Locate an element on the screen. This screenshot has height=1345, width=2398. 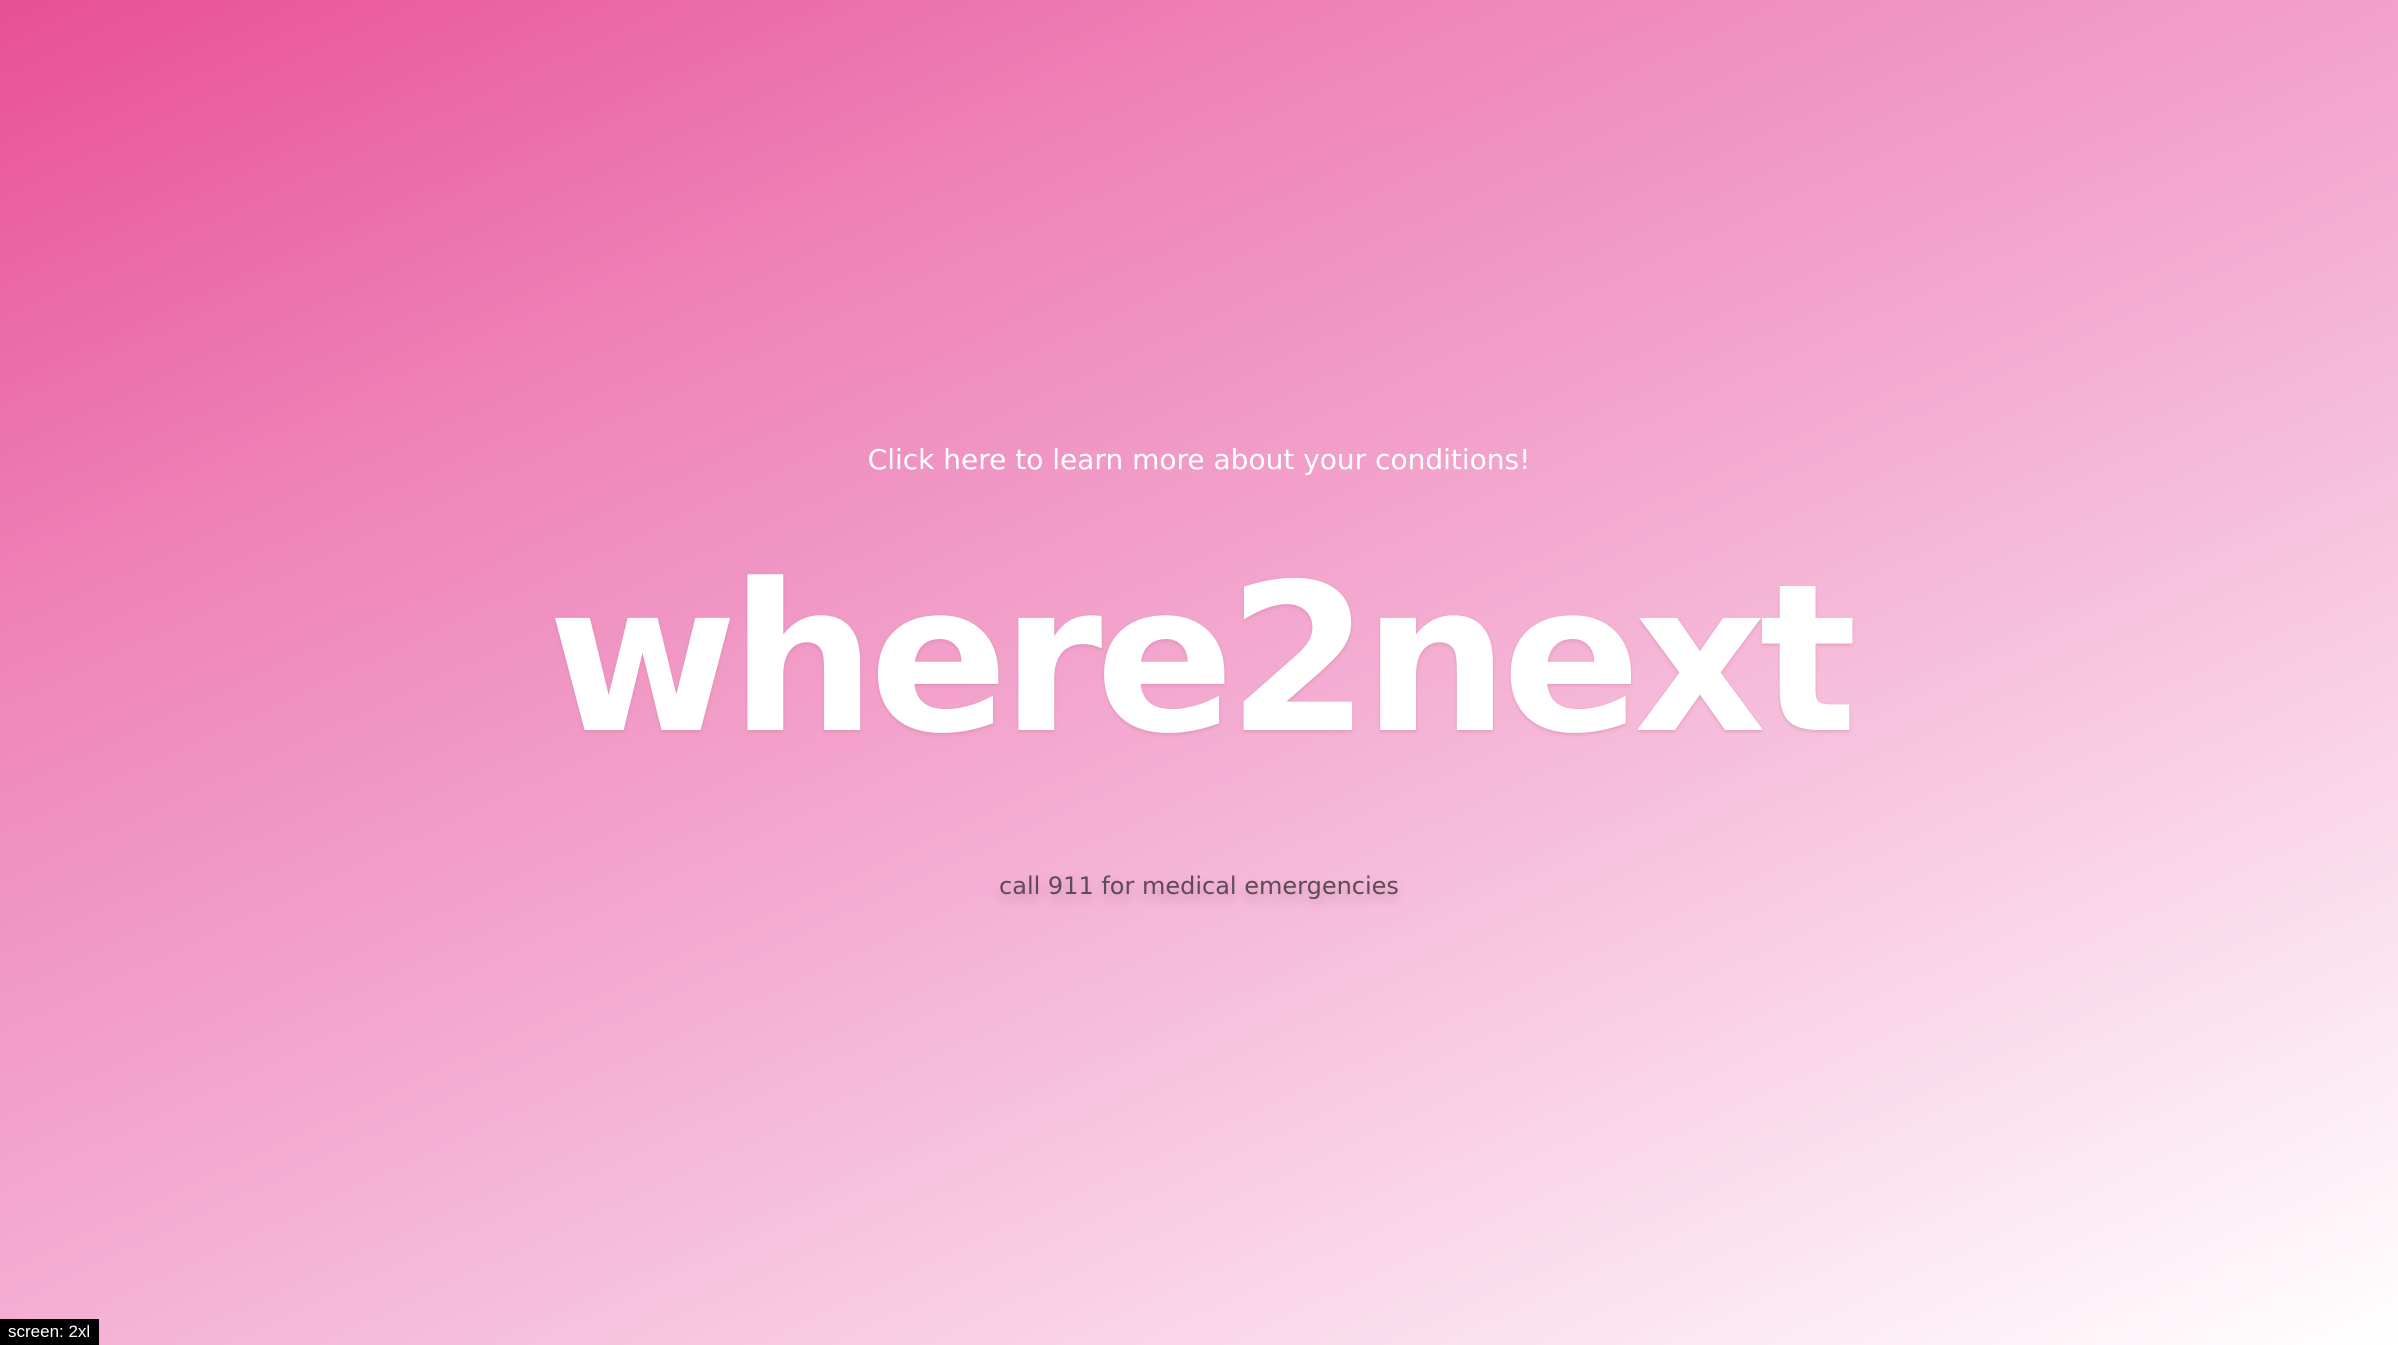
app-logo-wordmark: where2next is located at coordinates (1202, 660).